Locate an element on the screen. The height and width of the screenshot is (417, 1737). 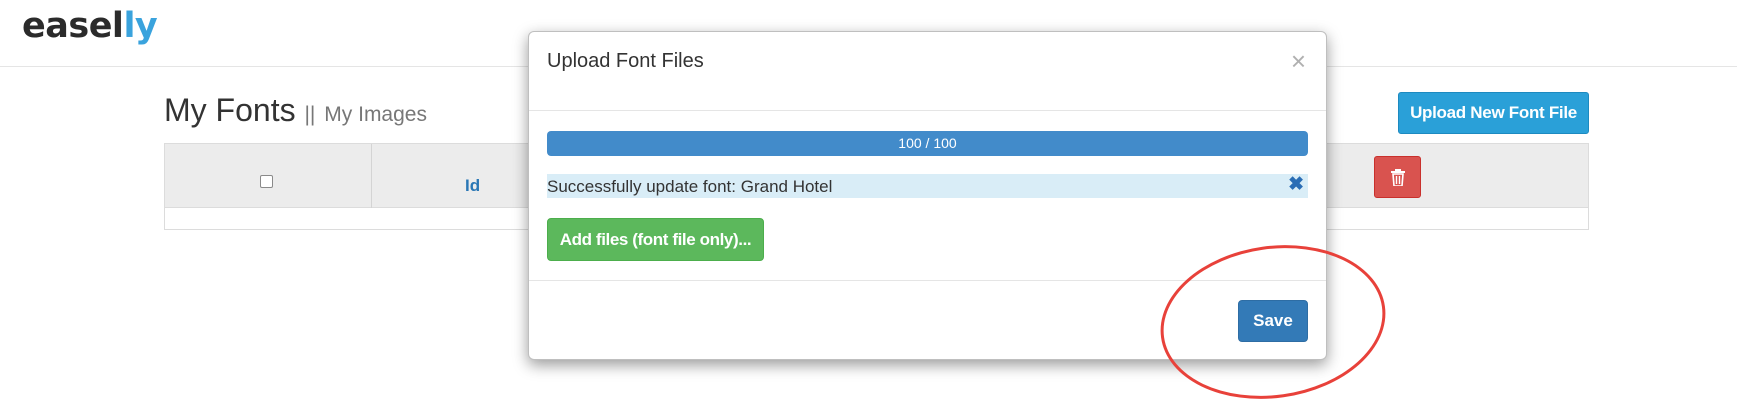
status-message-text: Successfully update font: Grand Hotel is located at coordinates (690, 186).